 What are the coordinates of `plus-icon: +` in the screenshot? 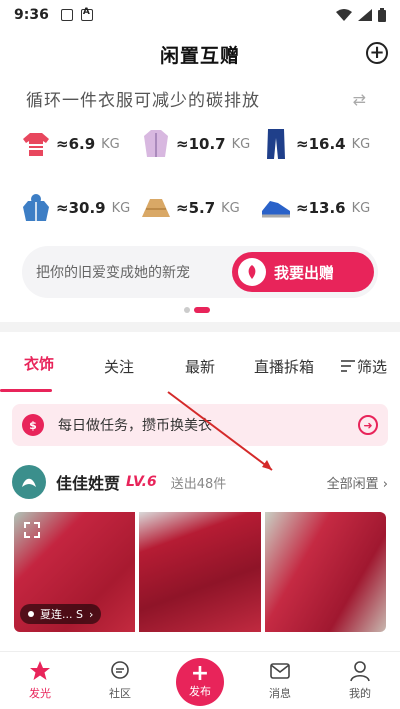 It's located at (200, 673).